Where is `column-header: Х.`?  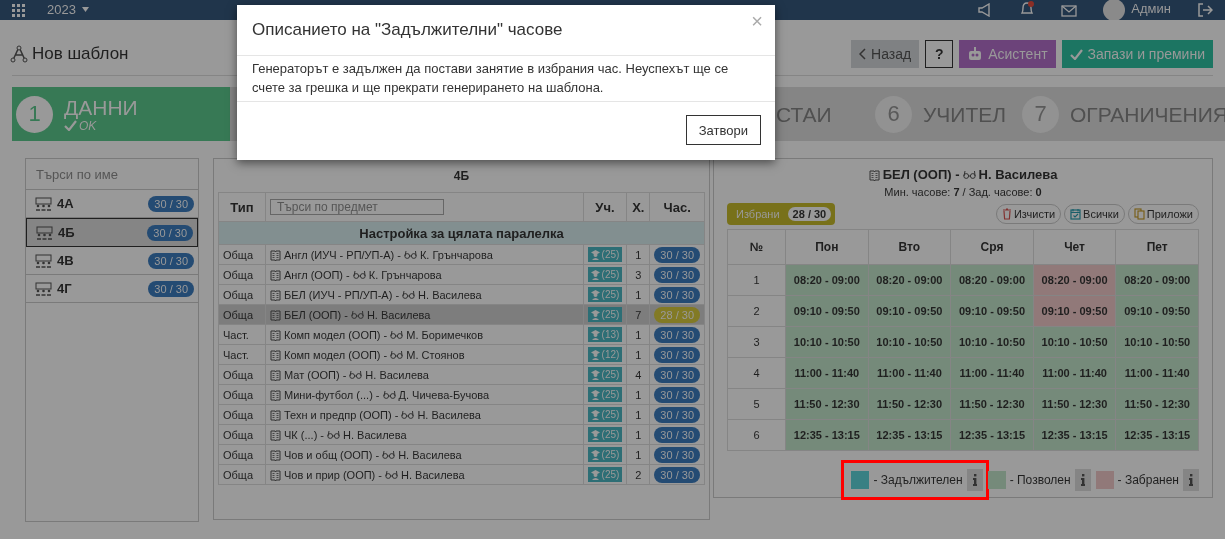 column-header: Х. is located at coordinates (638, 207).